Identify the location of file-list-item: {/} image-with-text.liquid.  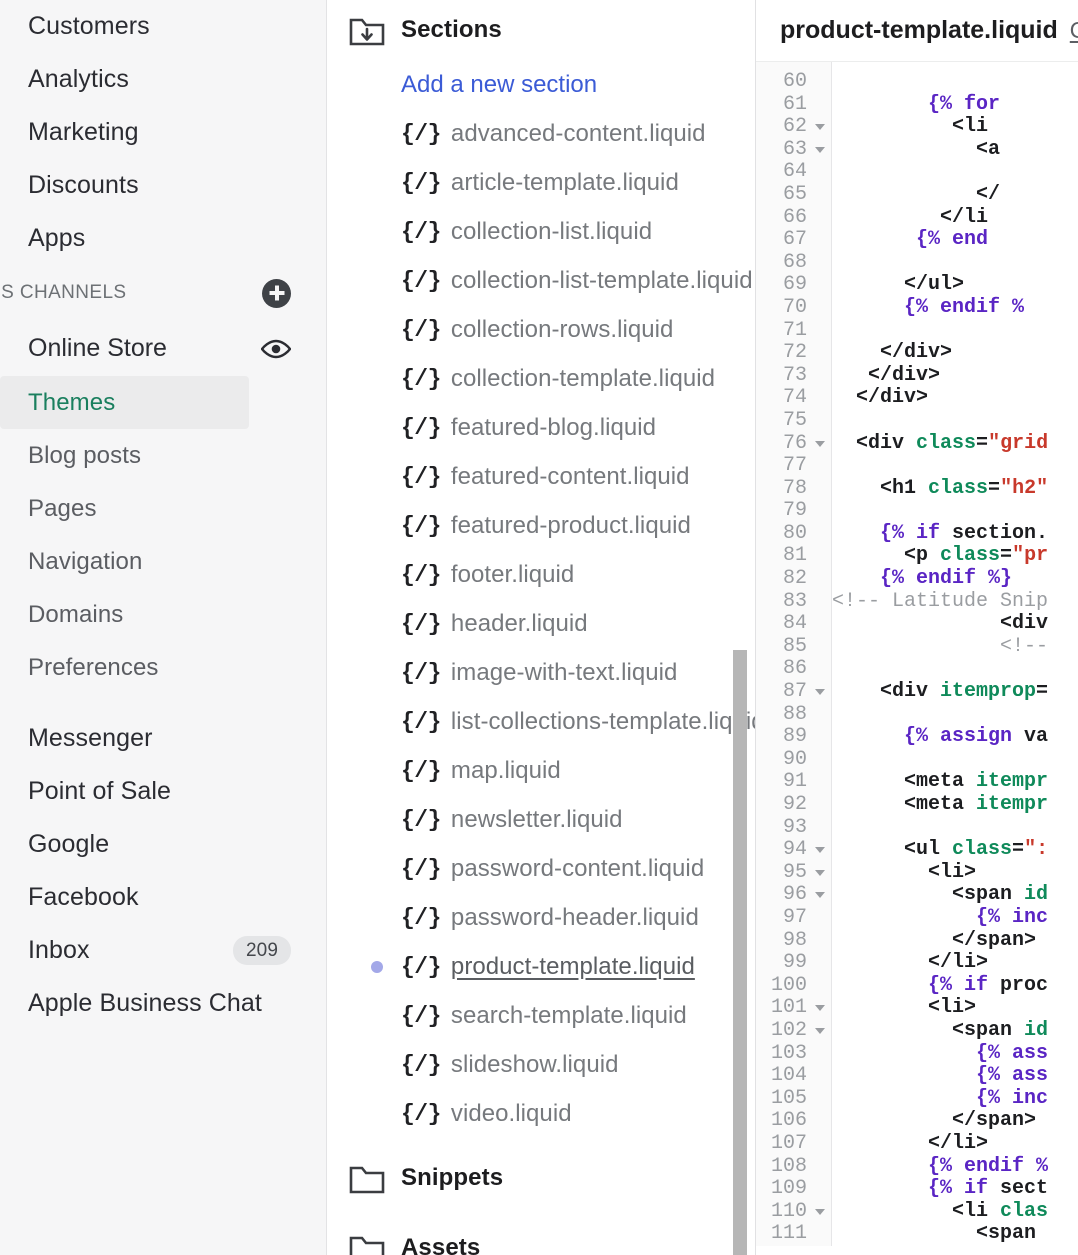
(552, 672).